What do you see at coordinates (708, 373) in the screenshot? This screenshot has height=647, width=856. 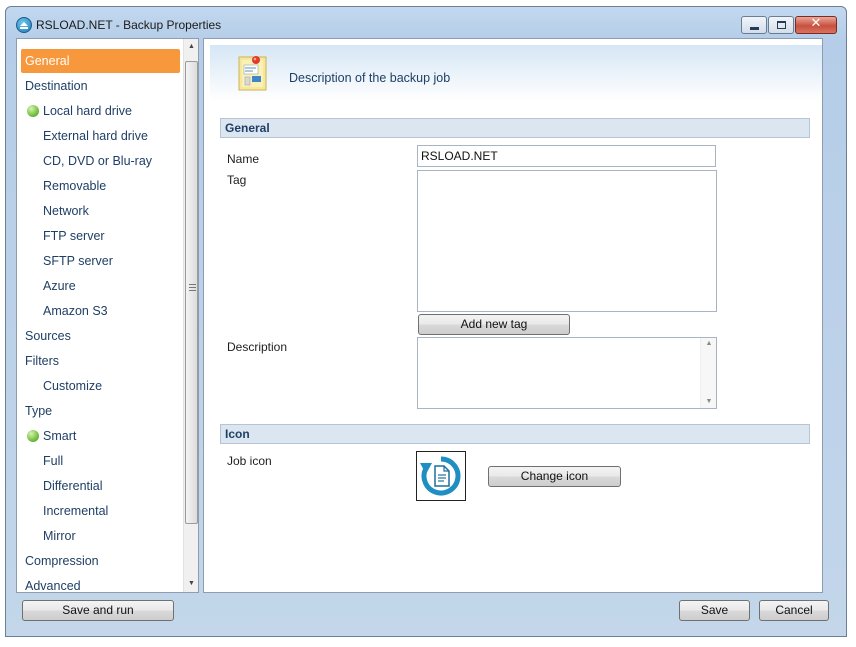 I see `description-scrollbar: ▲ ▼` at bounding box center [708, 373].